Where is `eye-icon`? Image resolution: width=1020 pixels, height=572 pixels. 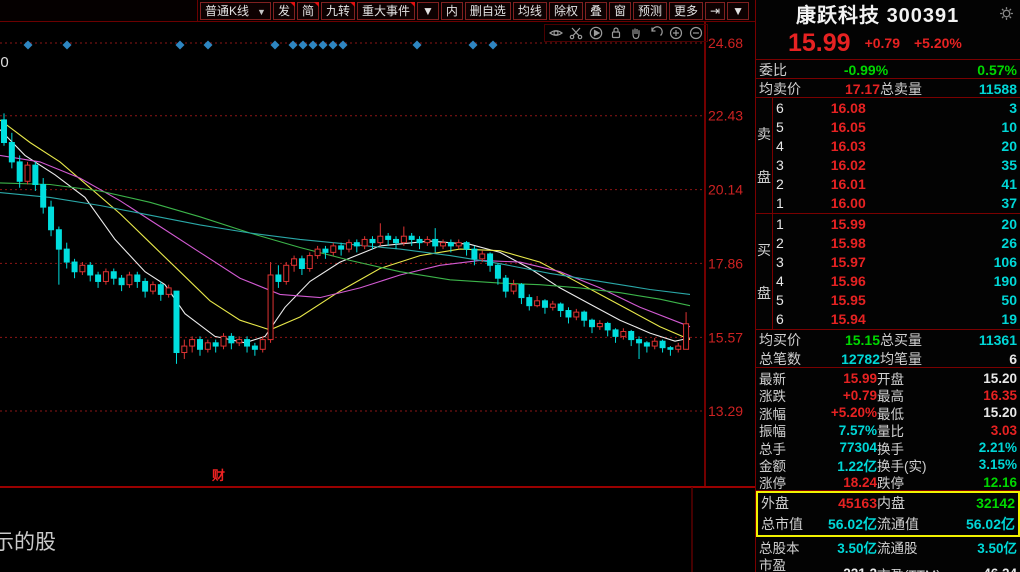 eye-icon is located at coordinates (556, 33).